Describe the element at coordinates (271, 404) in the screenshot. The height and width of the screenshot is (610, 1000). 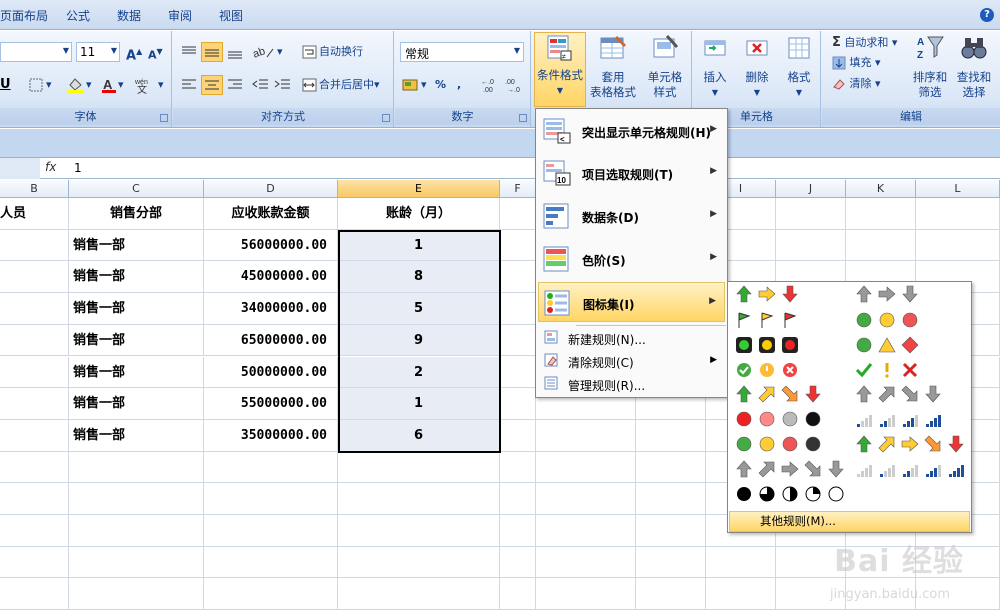
I see `amount-cell: 55000000.00` at that location.